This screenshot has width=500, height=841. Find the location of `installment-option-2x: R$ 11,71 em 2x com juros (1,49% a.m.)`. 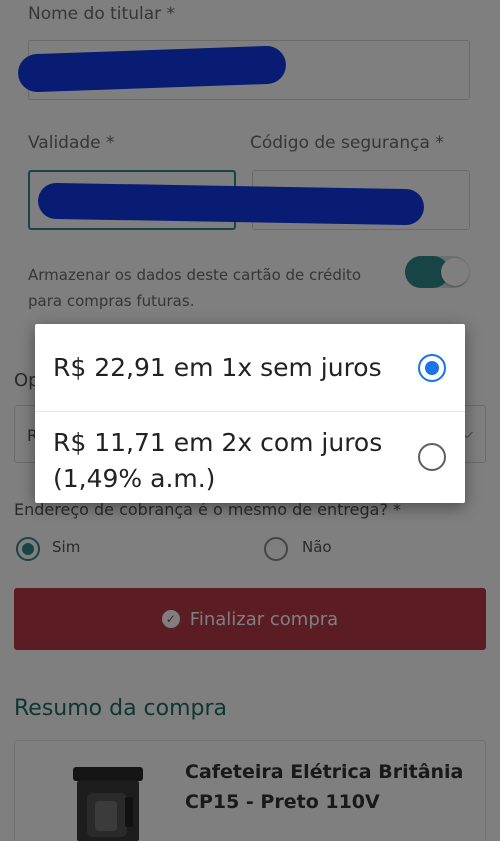

installment-option-2x: R$ 11,71 em 2x com juros (1,49% a.m.) is located at coordinates (250, 457).